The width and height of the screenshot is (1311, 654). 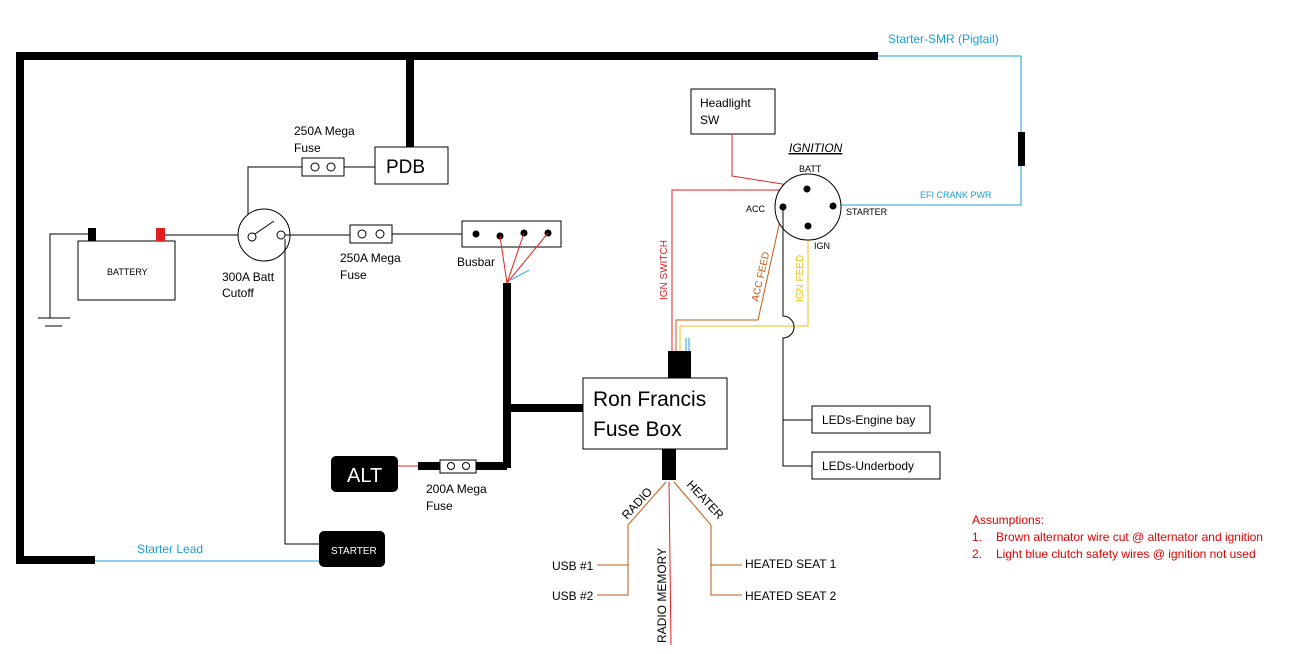 I want to click on busbar-stud, so click(x=476, y=234).